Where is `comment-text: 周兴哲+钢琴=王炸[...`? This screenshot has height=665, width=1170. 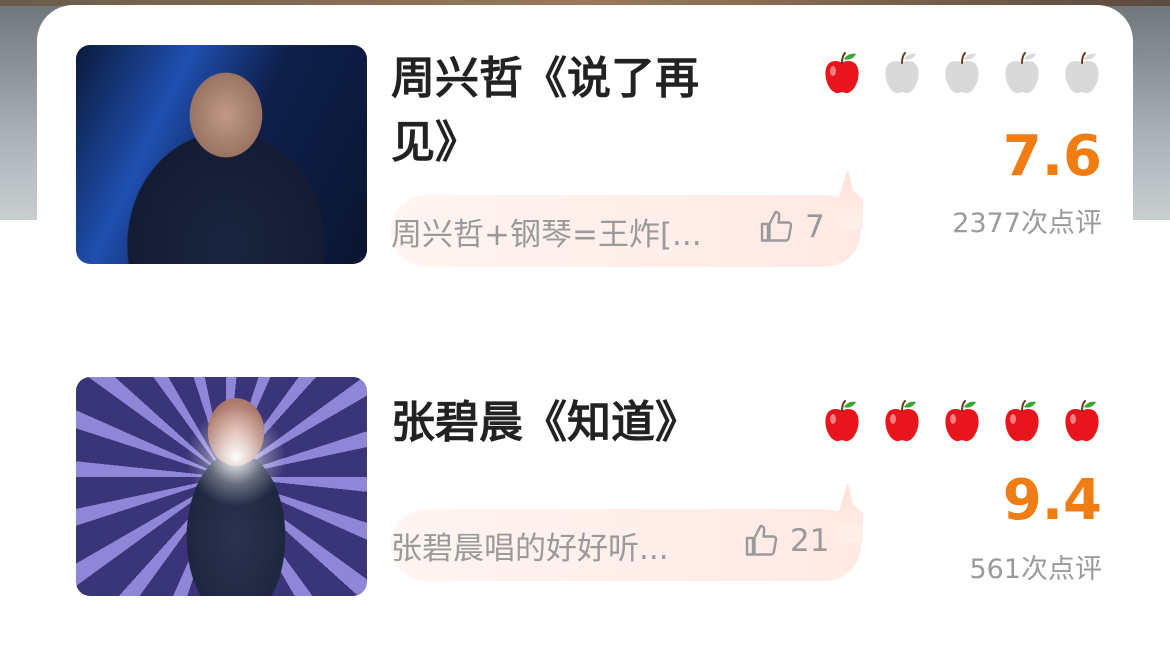
comment-text: 周兴哲+钢琴=王炸[... is located at coordinates (546, 235).